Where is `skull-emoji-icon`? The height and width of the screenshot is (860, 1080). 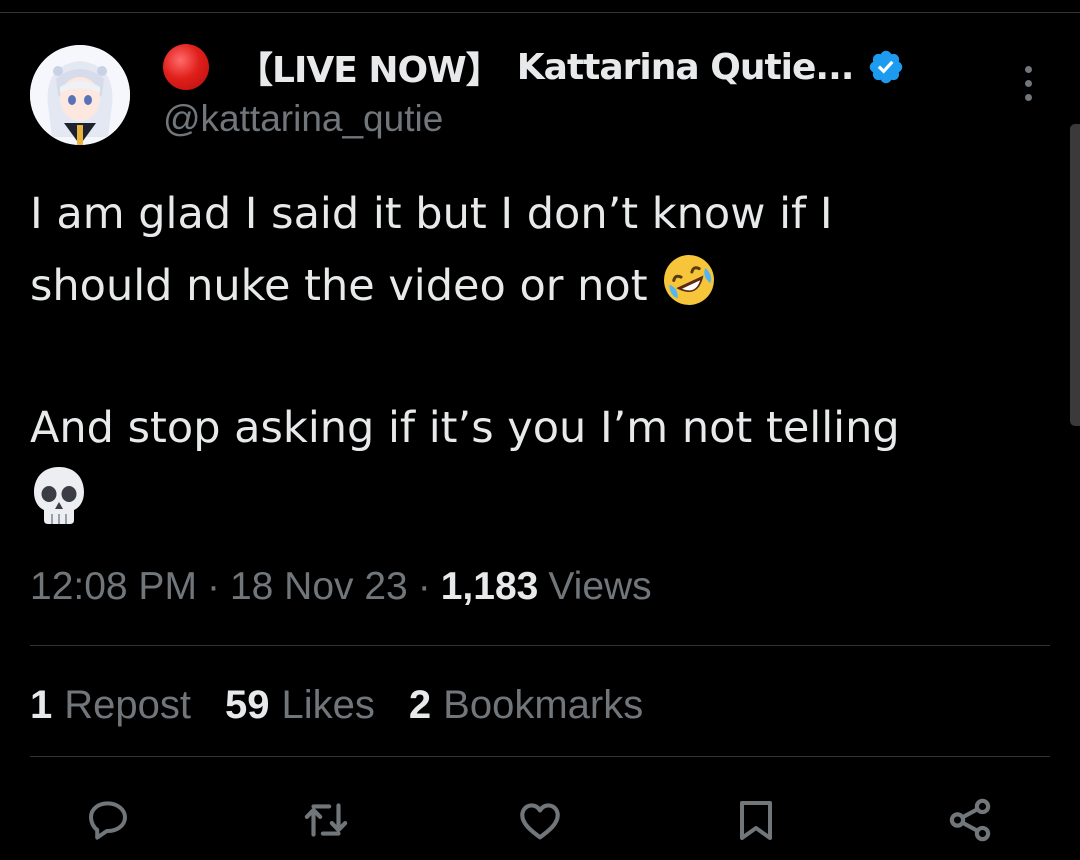
skull-emoji-icon is located at coordinates (59, 495).